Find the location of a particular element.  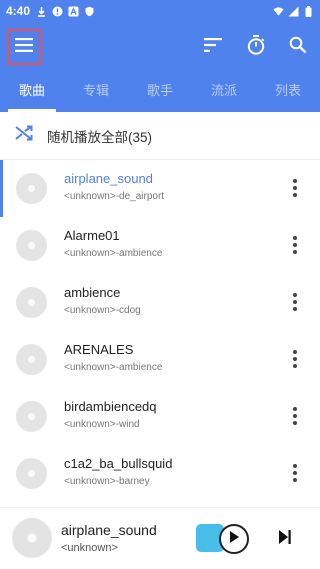

timer-icon is located at coordinates (256, 47).